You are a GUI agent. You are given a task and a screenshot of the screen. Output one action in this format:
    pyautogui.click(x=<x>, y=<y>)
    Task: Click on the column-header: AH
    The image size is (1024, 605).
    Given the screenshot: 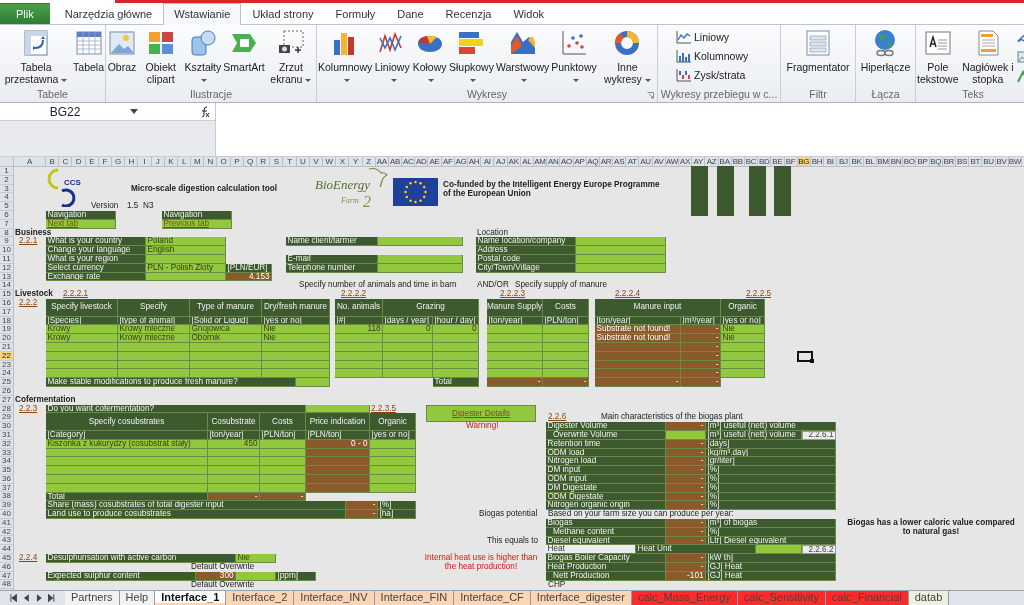 What is the action you would take?
    pyautogui.click(x=475, y=161)
    